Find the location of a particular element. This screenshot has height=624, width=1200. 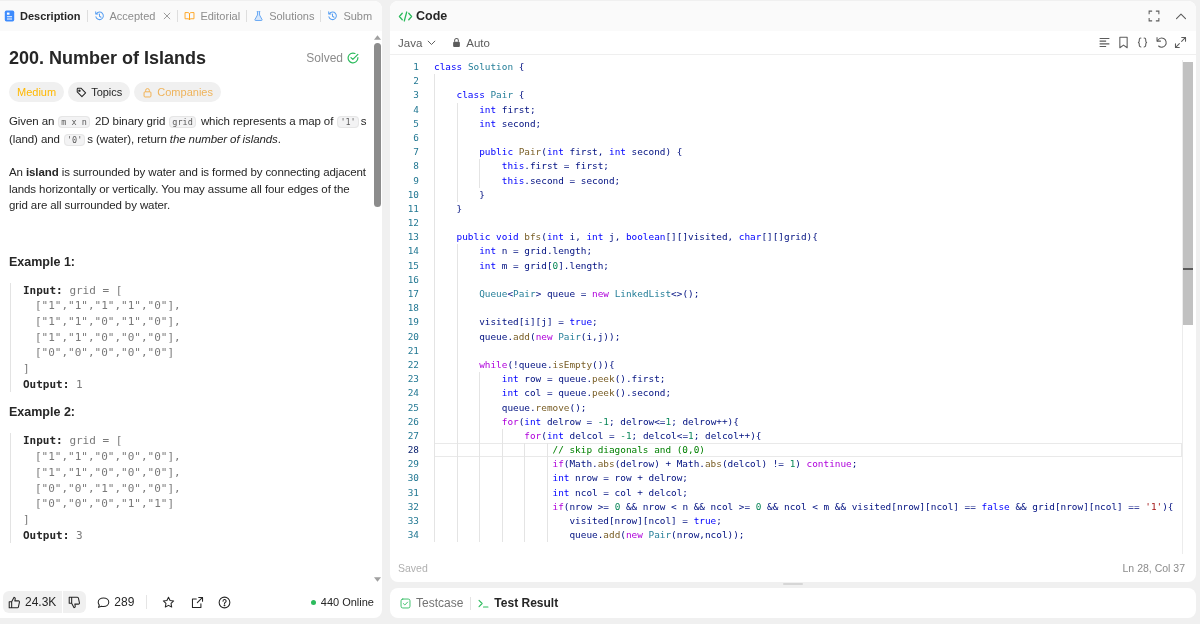

problem-title: 200. Number of Islands is located at coordinates (108, 58).